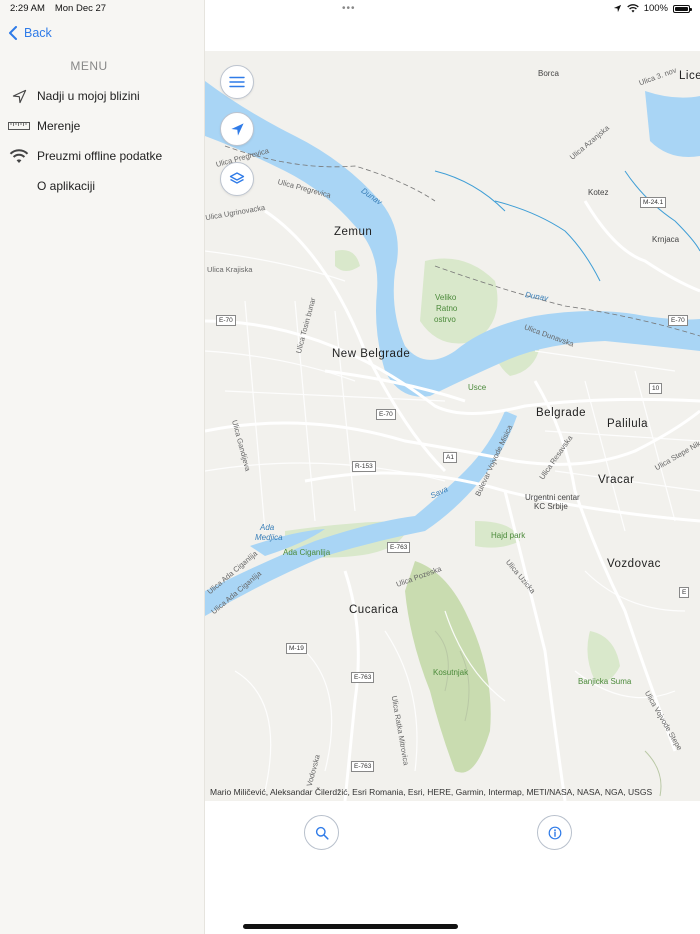 The width and height of the screenshot is (700, 934). I want to click on menu-title: MENU, so click(89, 66).